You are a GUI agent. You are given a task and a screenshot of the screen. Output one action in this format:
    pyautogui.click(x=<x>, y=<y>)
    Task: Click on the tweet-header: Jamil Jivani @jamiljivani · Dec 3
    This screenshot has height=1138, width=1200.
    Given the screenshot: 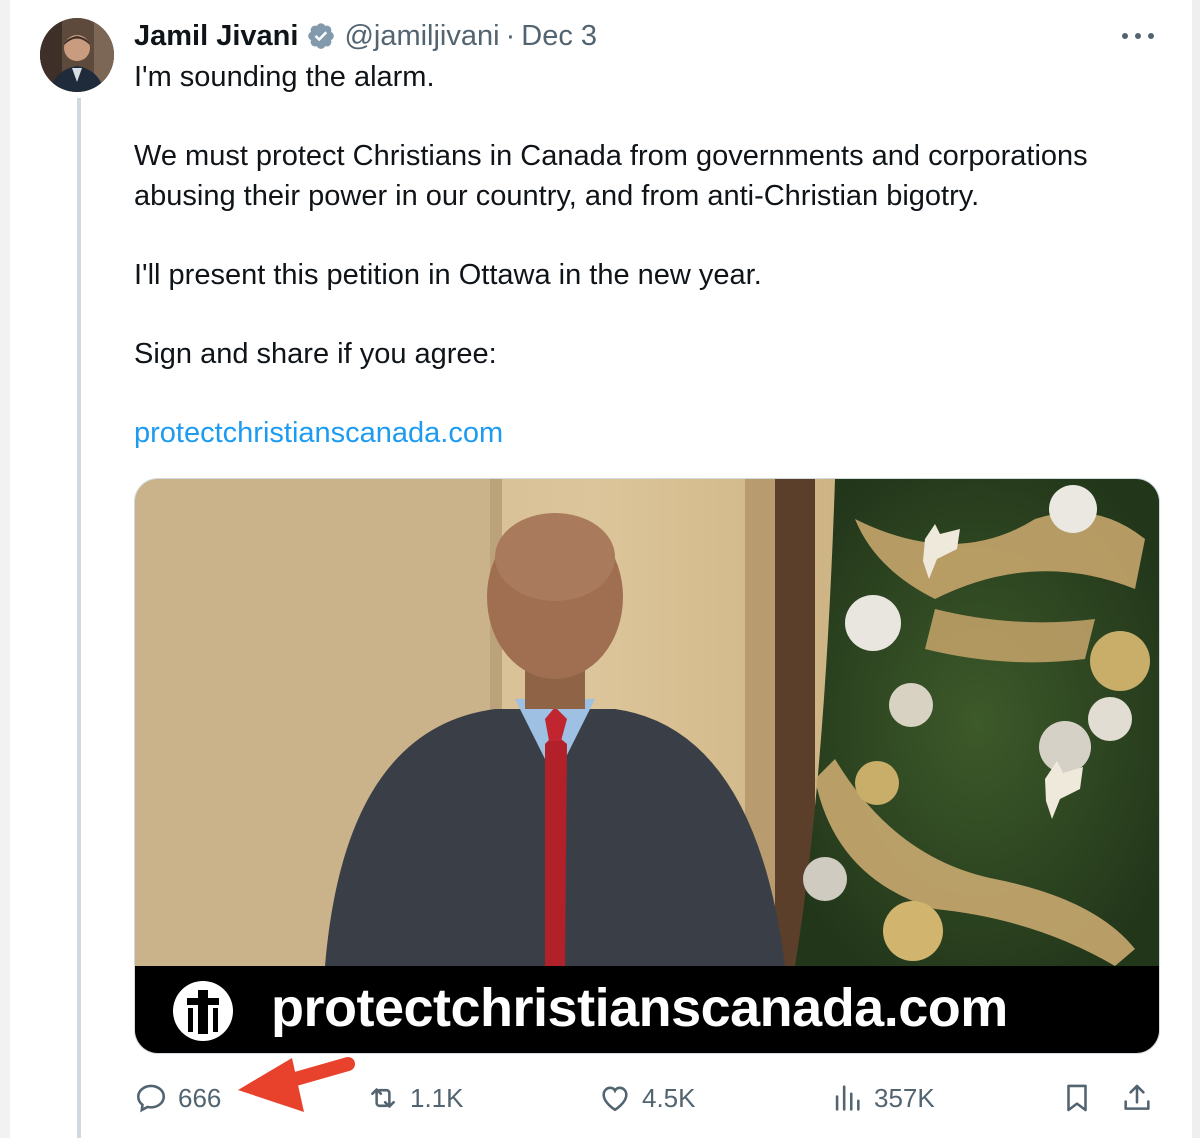 What is the action you would take?
    pyautogui.click(x=365, y=36)
    